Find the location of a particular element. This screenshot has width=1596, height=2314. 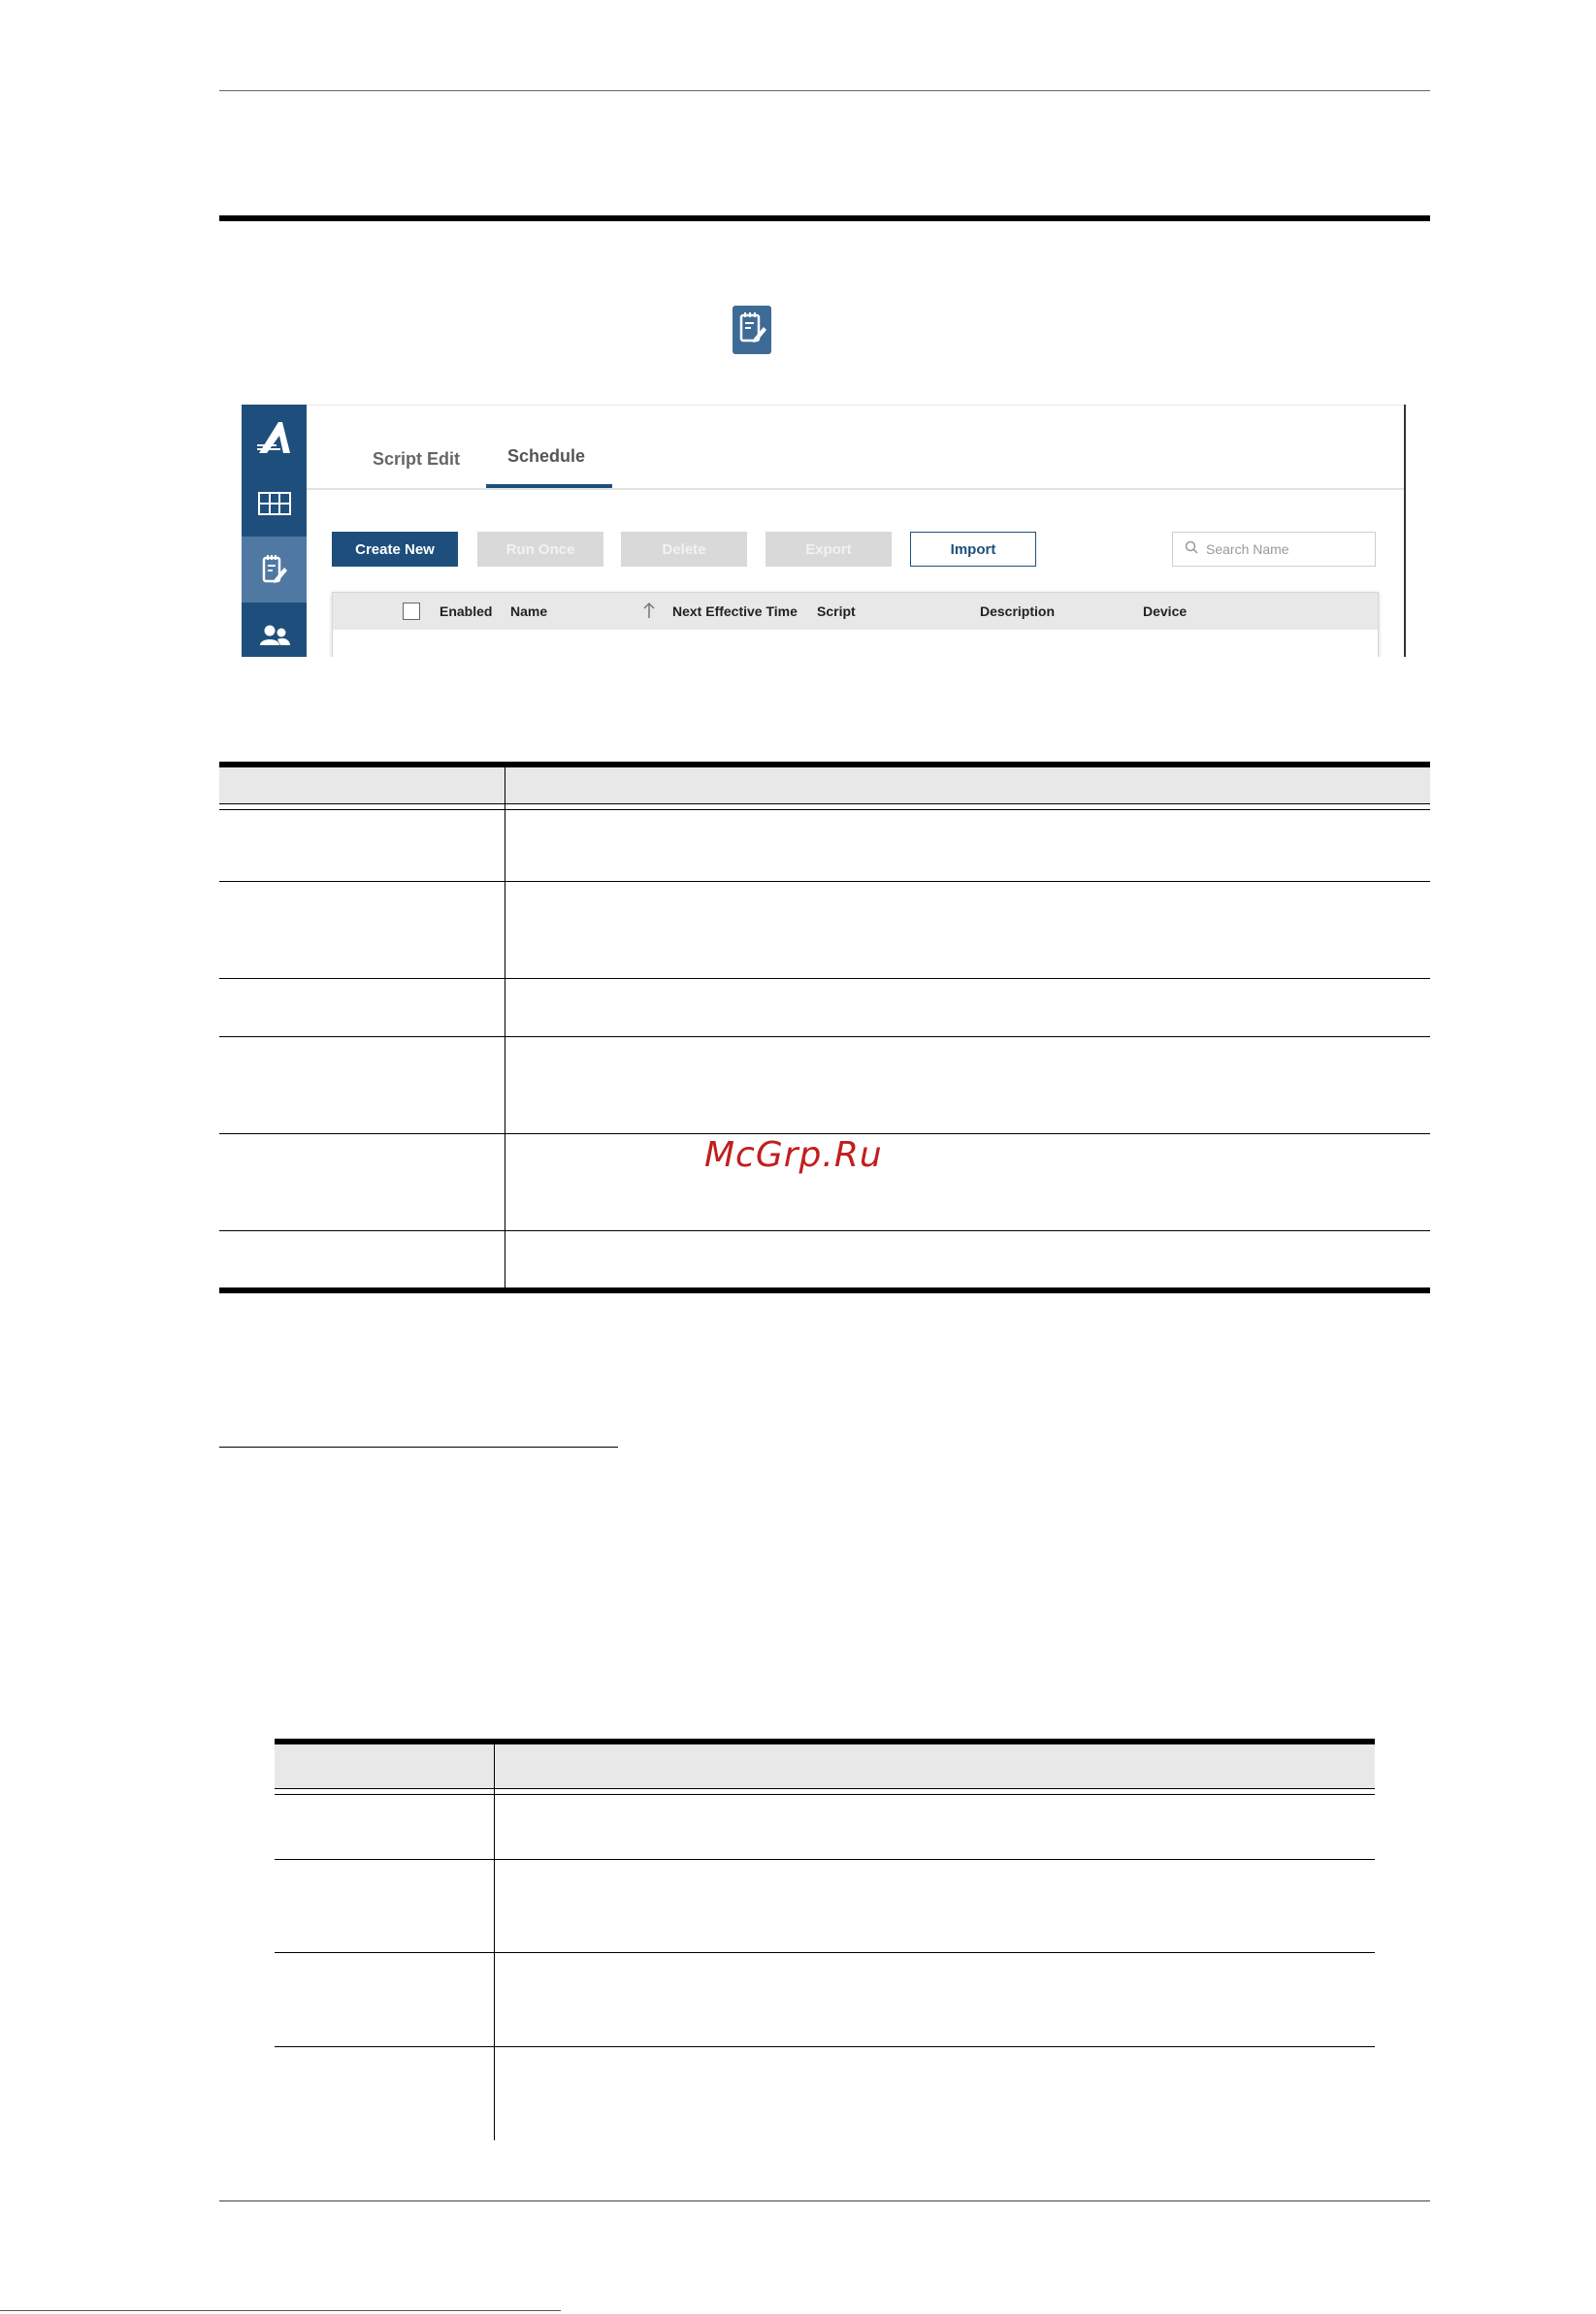

import-button: Import is located at coordinates (973, 549).